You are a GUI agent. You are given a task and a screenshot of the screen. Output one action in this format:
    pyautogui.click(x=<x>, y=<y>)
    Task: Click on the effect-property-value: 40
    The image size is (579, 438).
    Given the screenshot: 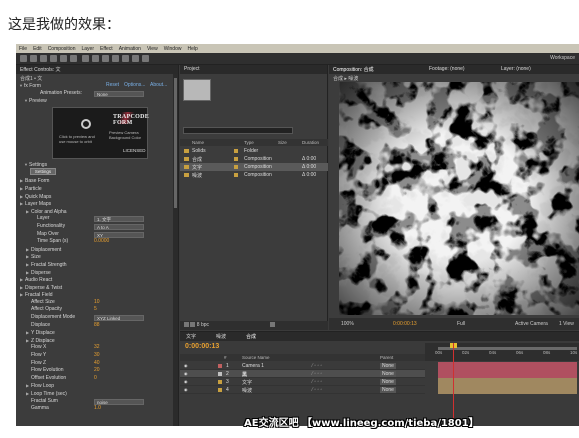 What is the action you would take?
    pyautogui.click(x=97, y=364)
    